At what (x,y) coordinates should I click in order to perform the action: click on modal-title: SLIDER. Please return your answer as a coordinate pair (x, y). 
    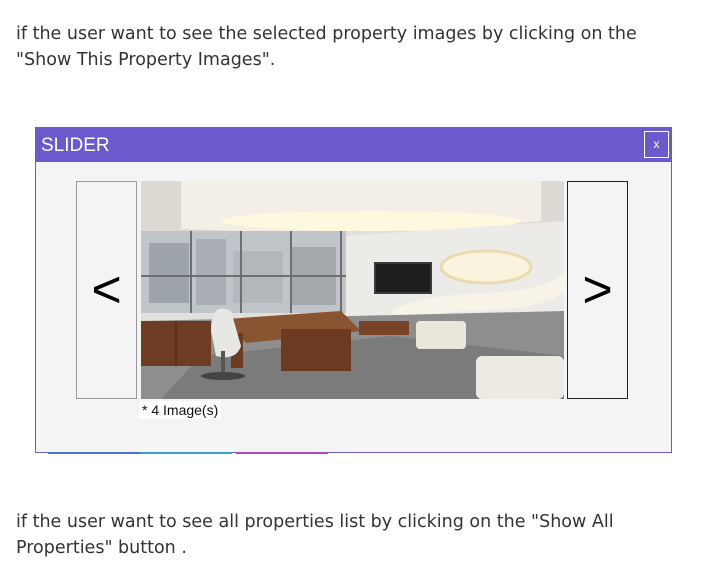
    Looking at the image, I should click on (75, 145).